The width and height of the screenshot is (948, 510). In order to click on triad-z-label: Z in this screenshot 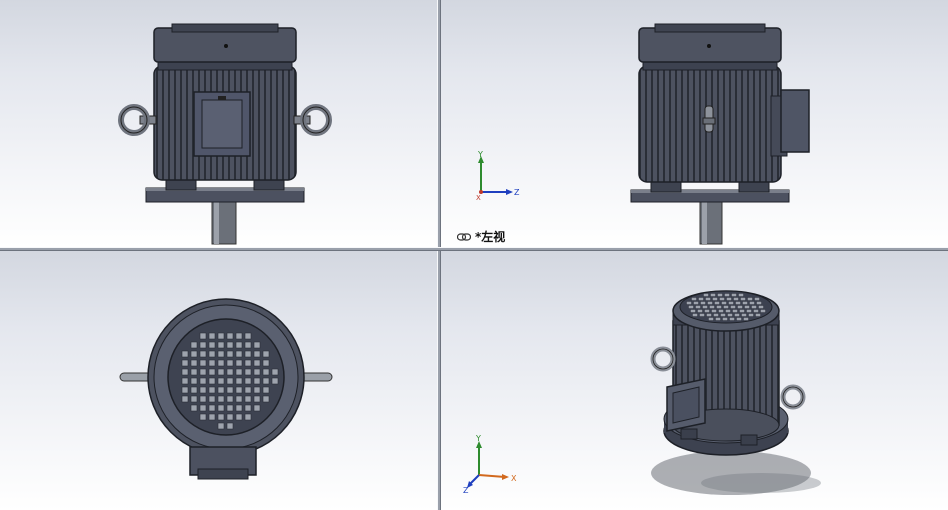, I will do `click(517, 192)`.